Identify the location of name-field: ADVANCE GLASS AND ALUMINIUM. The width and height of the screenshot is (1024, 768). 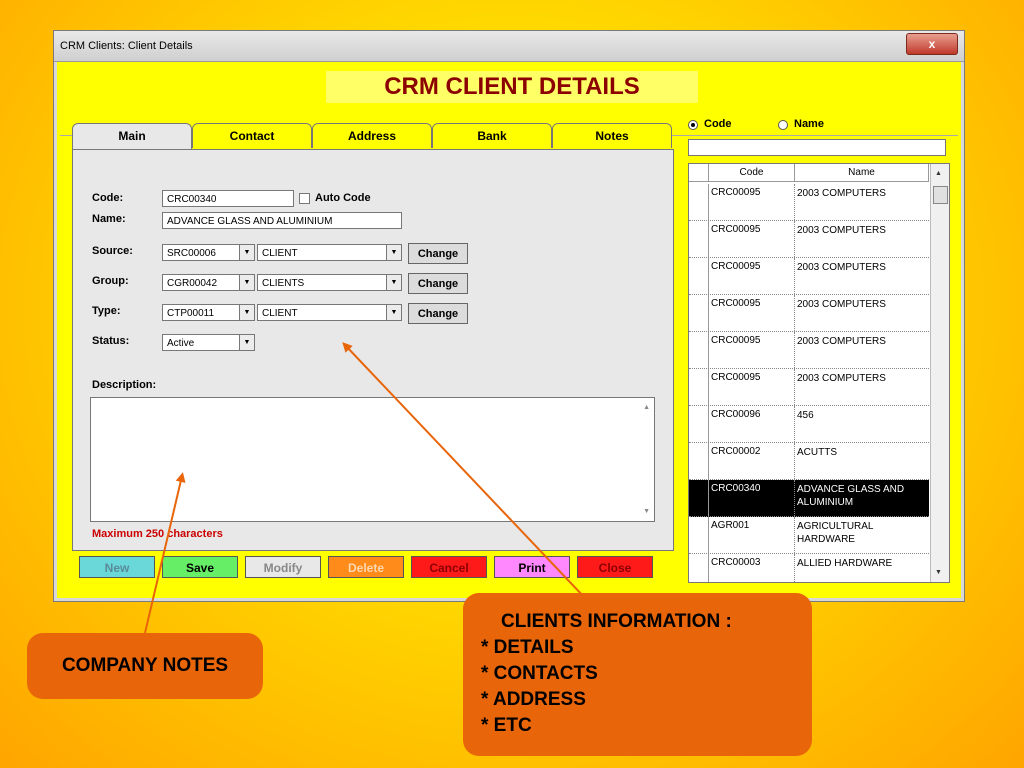
(282, 220).